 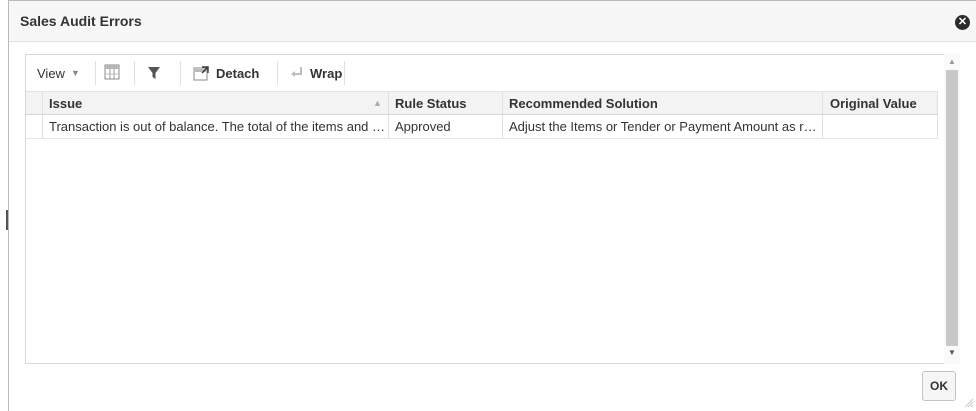 What do you see at coordinates (216, 103) in the screenshot?
I see `column-header-issue: Issue ▲ ▼` at bounding box center [216, 103].